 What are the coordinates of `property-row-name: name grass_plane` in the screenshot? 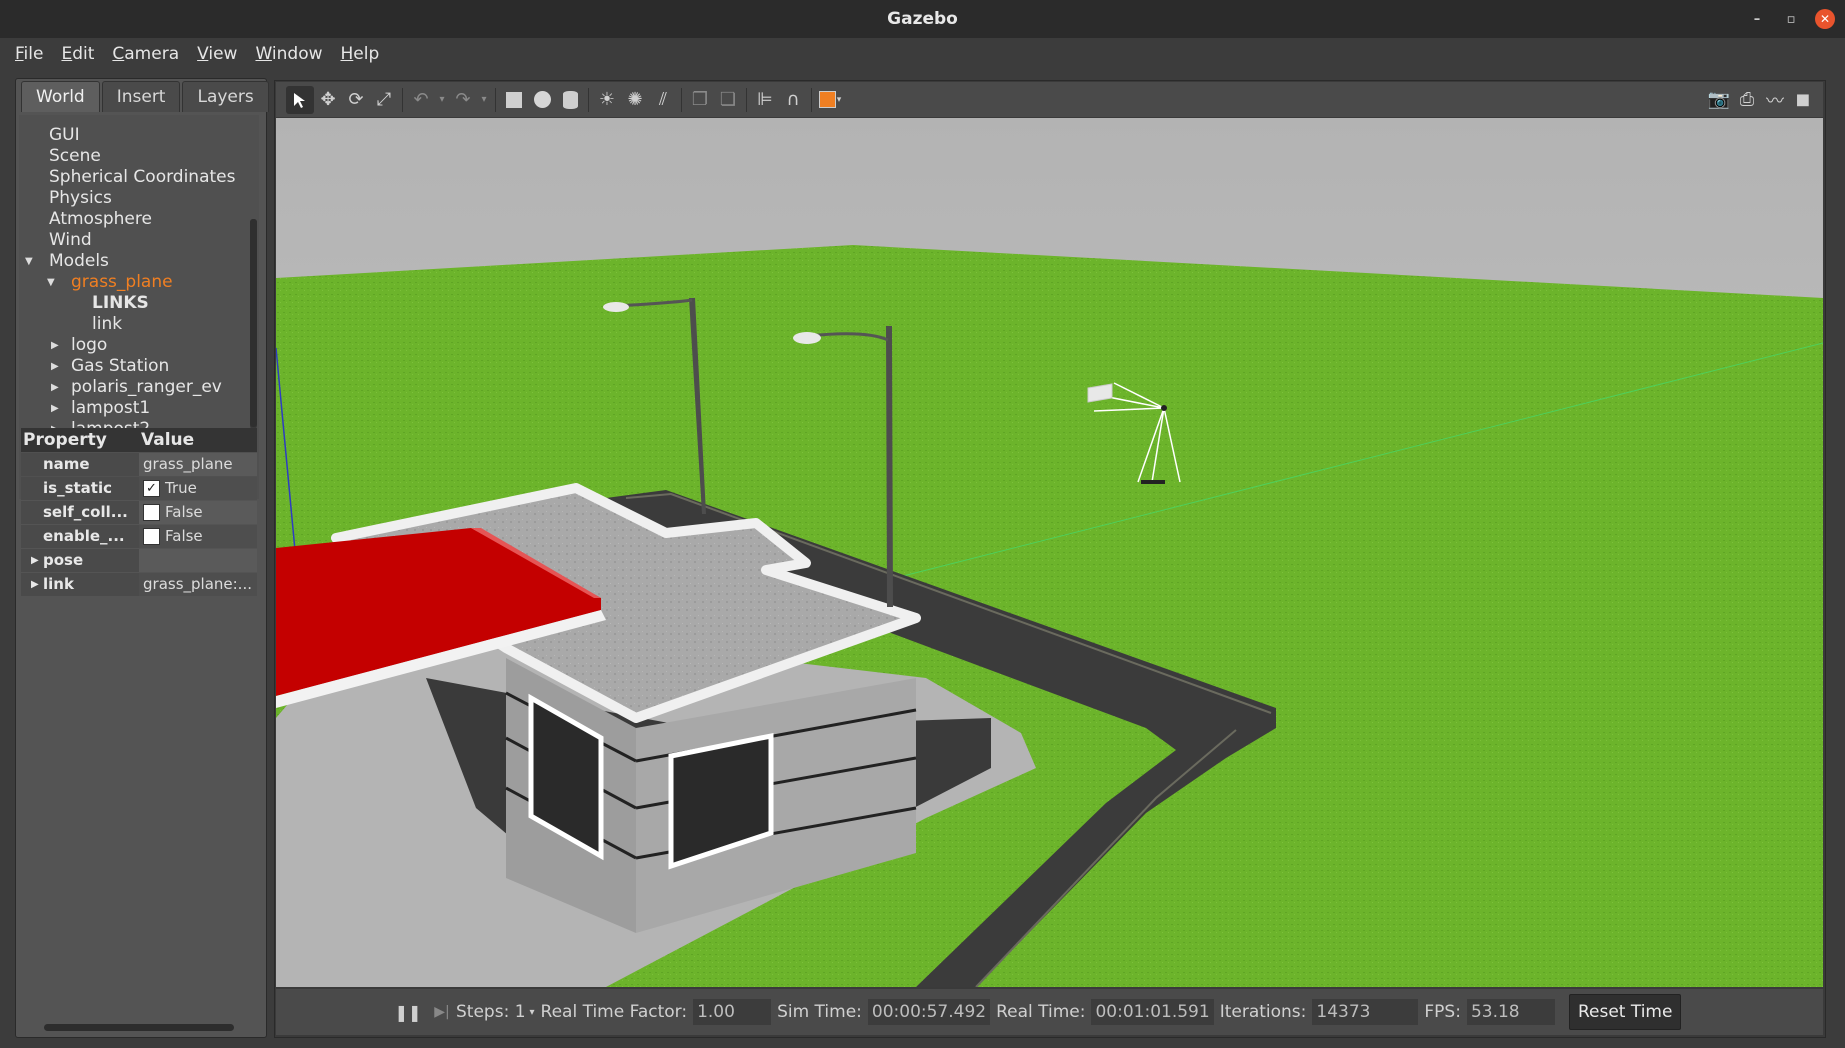 It's located at (139, 464).